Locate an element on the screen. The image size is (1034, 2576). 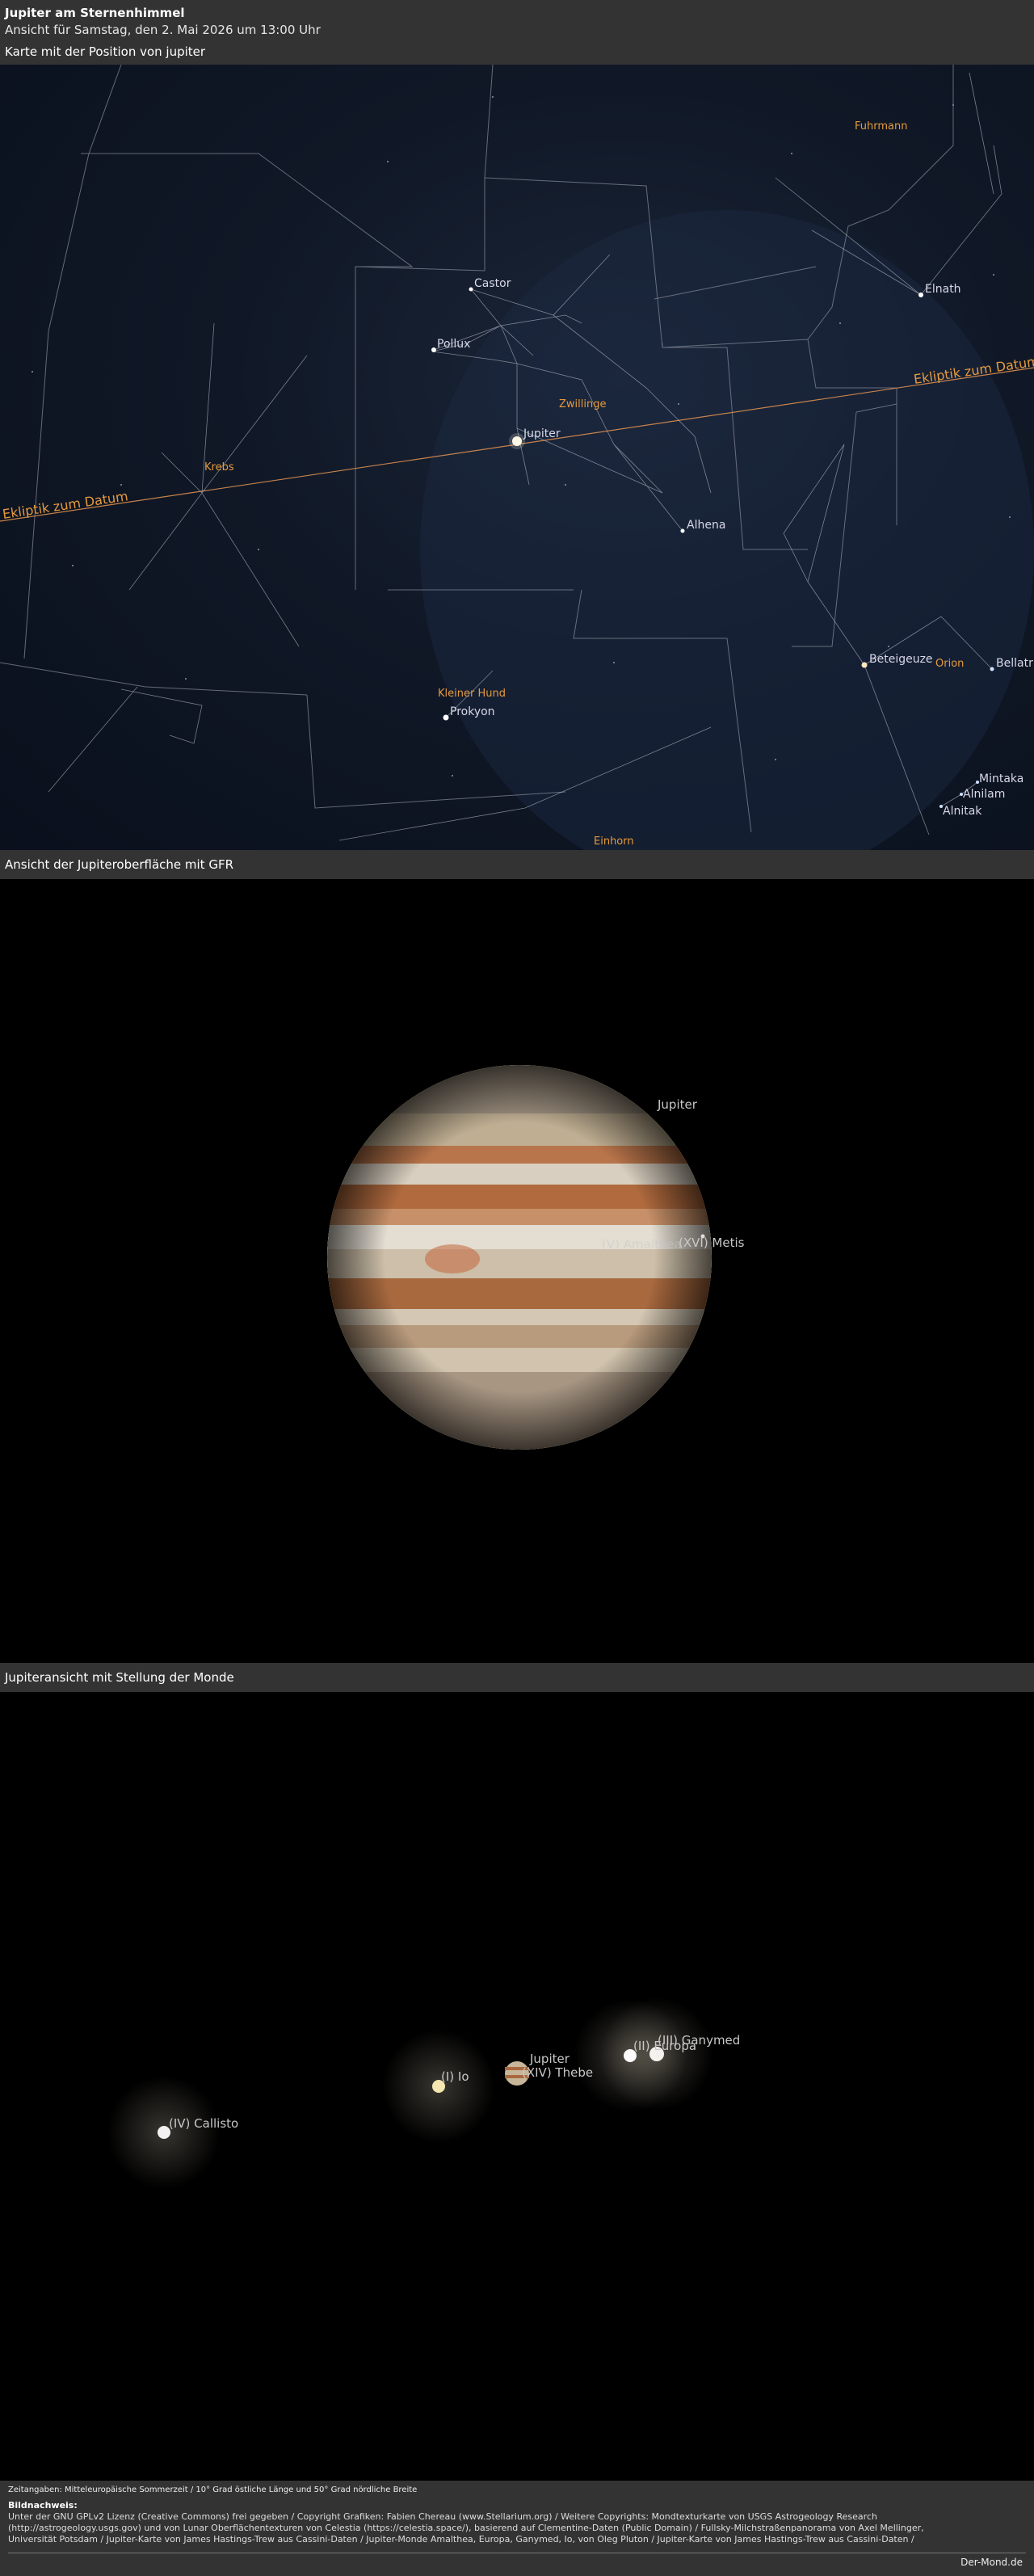
gfr-jupiter-label: Jupiter is located at coordinates (678, 1104).